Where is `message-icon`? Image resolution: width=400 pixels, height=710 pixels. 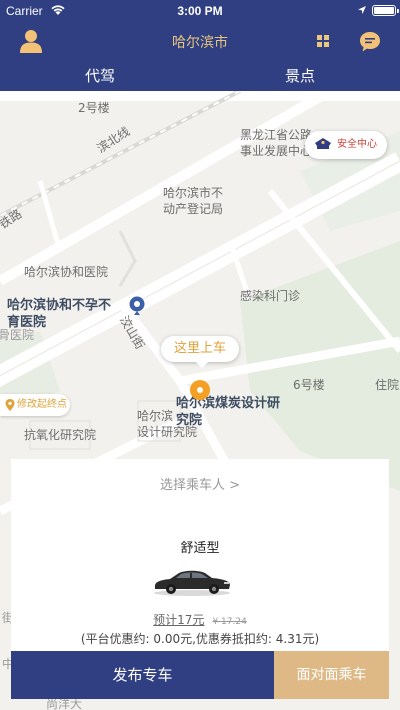 message-icon is located at coordinates (370, 42).